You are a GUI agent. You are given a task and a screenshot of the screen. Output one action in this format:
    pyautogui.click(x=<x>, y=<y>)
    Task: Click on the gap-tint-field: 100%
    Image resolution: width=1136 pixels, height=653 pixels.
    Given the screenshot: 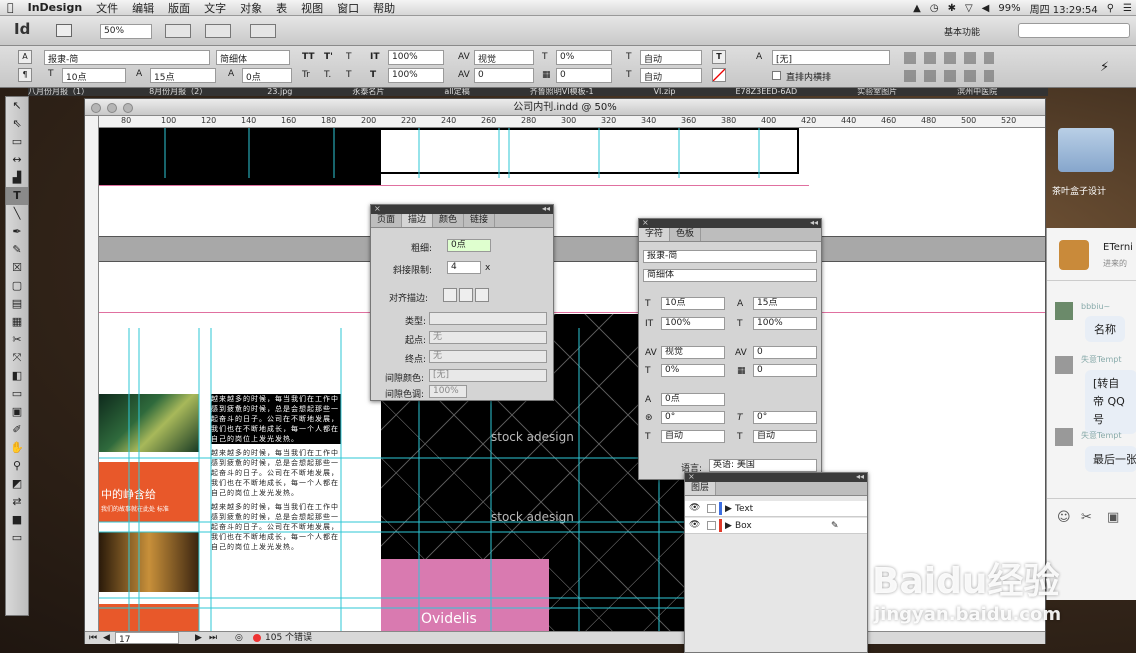 What is the action you would take?
    pyautogui.click(x=448, y=391)
    